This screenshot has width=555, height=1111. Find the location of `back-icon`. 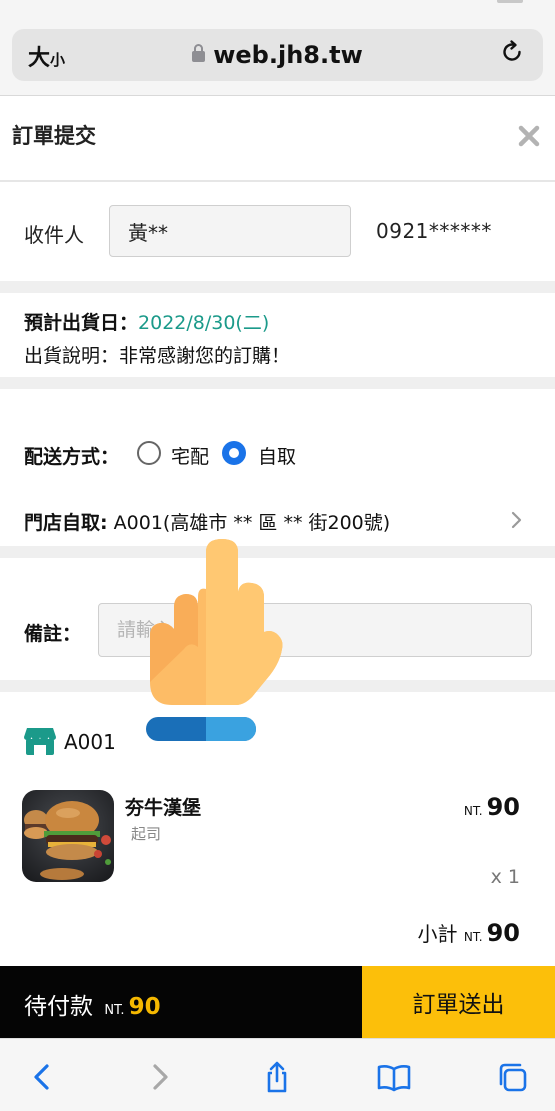

back-icon is located at coordinates (42, 1077).